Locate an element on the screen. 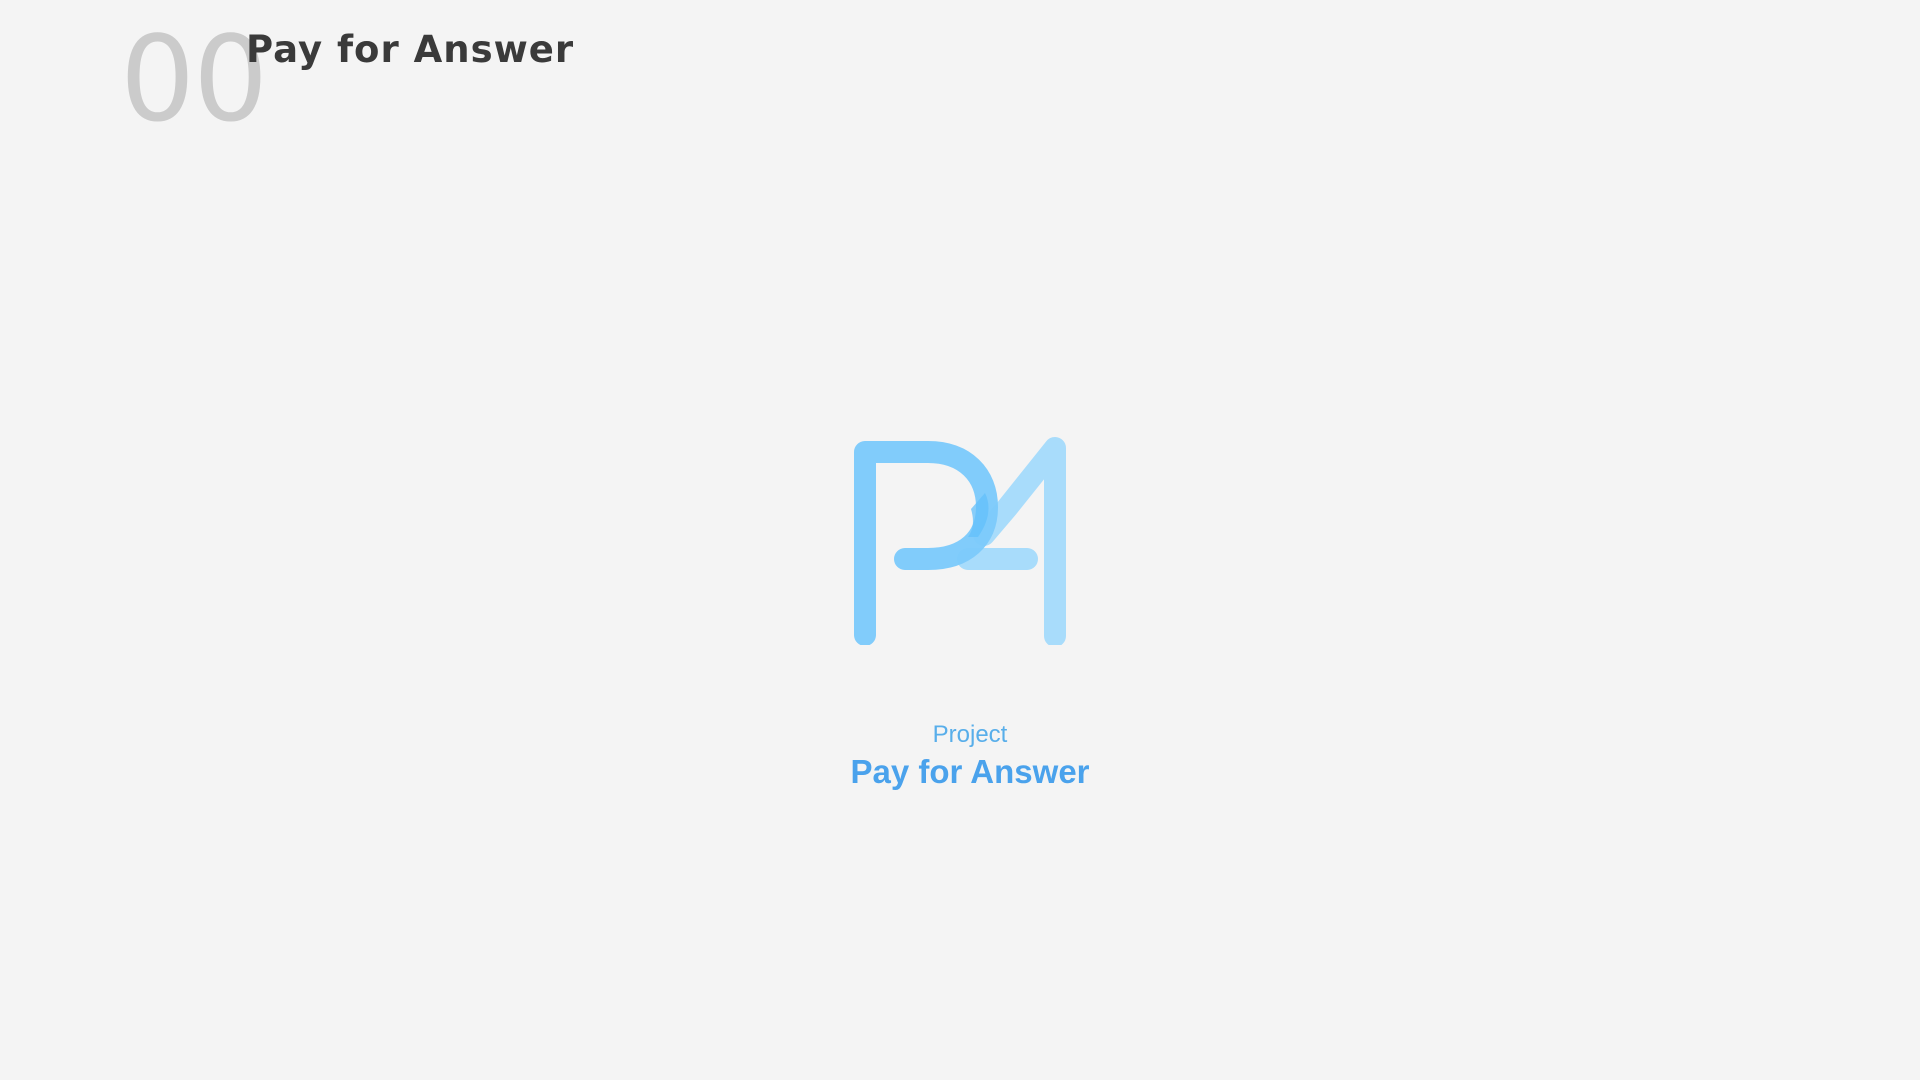  caption-kicker: Project is located at coordinates (970, 734).